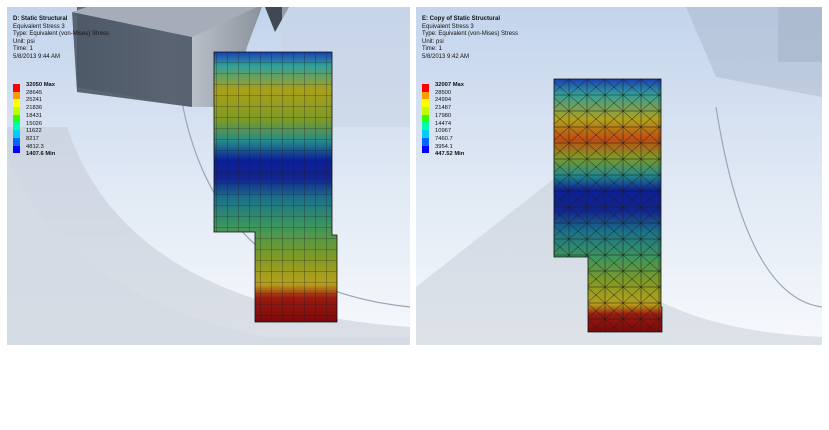 This screenshot has width=829, height=430. Describe the element at coordinates (443, 123) in the screenshot. I see `legend-value: 14474` at that location.